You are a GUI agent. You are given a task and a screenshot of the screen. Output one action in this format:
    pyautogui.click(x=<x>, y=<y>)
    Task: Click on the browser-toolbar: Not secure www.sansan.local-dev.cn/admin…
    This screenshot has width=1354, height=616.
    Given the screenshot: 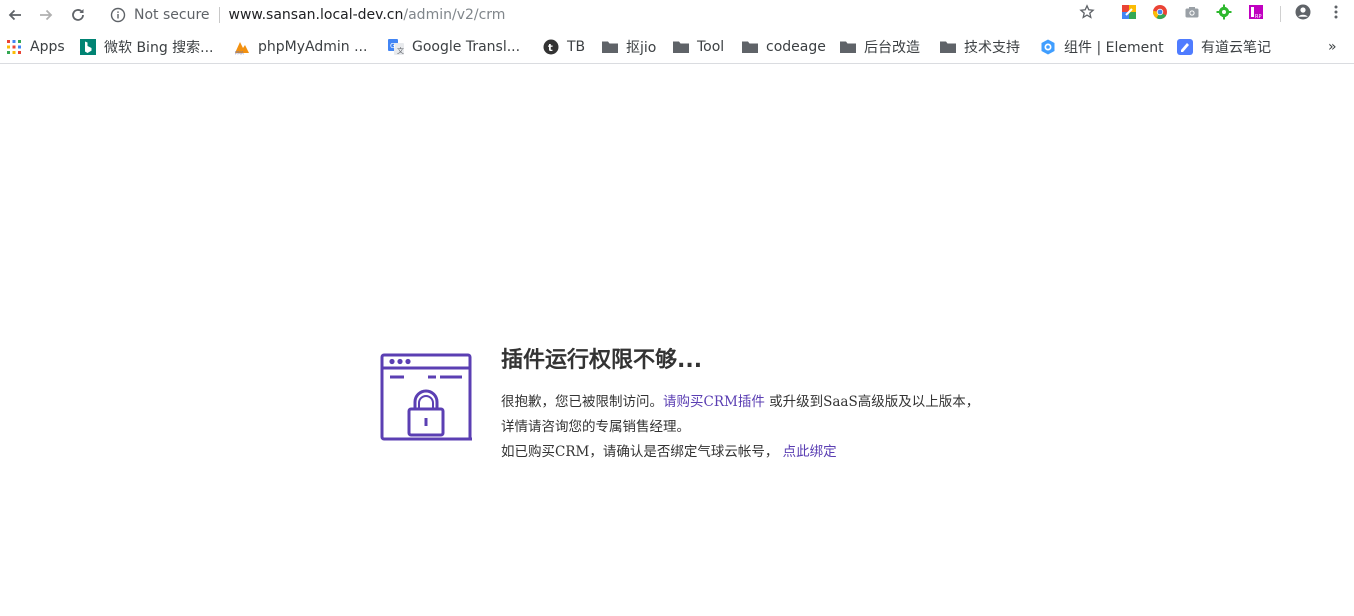 What is the action you would take?
    pyautogui.click(x=677, y=15)
    